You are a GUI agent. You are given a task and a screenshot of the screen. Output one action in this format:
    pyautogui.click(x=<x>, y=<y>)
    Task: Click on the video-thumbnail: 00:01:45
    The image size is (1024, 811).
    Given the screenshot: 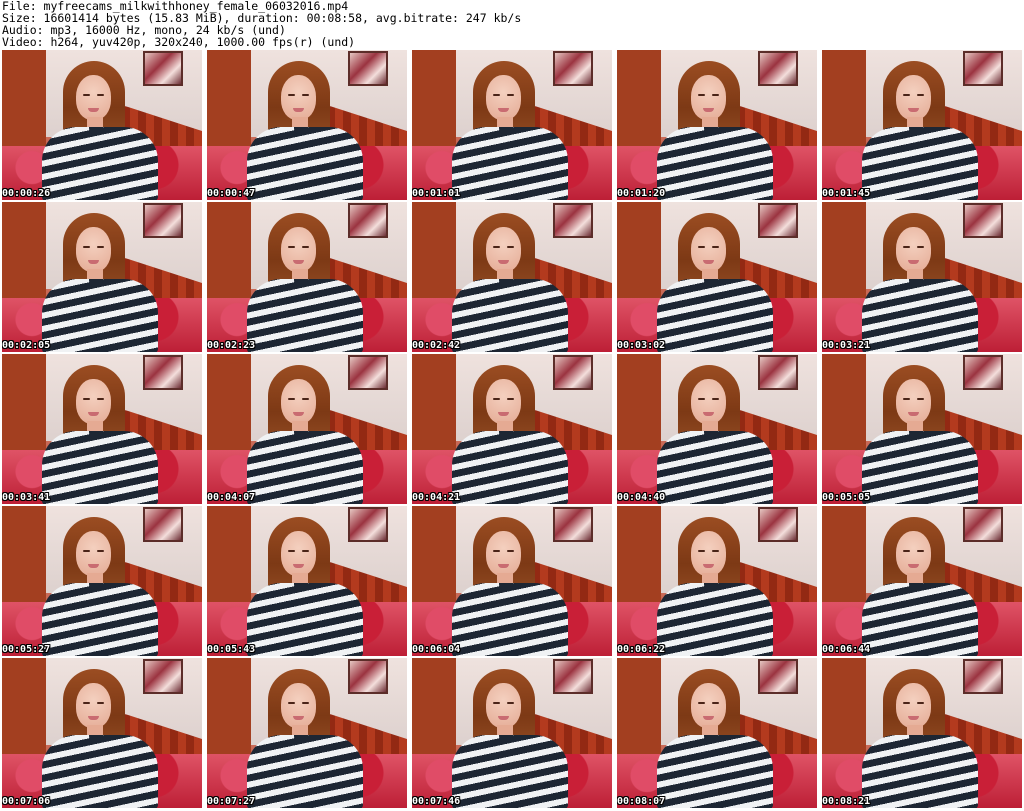 What is the action you would take?
    pyautogui.click(x=922, y=125)
    